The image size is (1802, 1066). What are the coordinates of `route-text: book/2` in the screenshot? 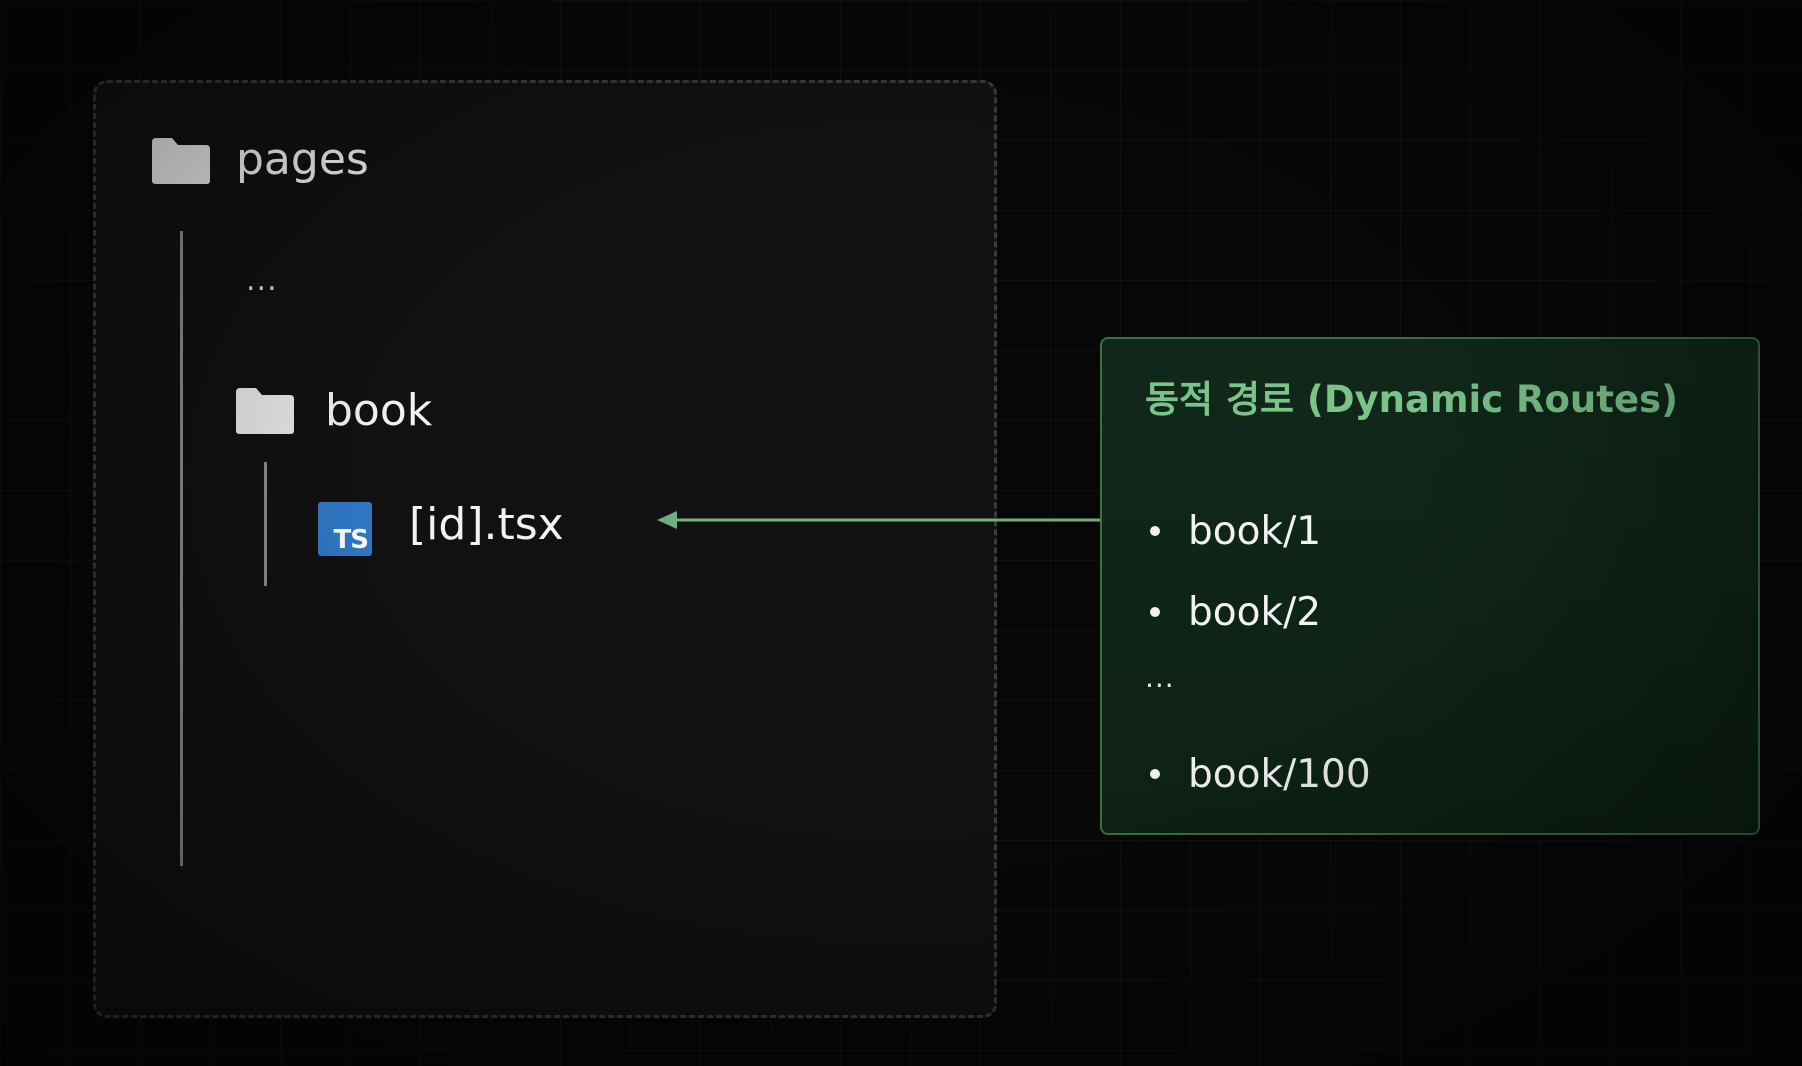 It's located at (1255, 612).